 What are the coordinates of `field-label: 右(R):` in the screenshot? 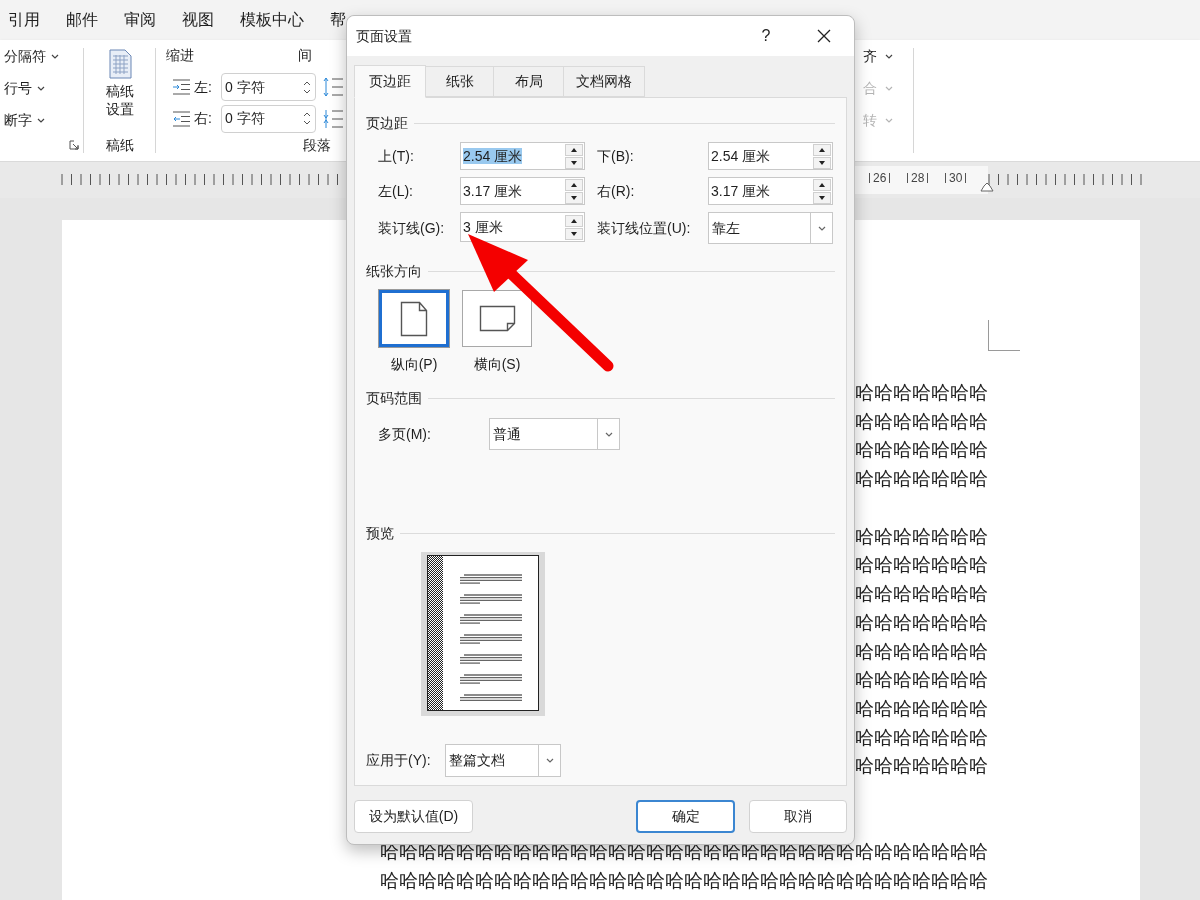 It's located at (616, 191).